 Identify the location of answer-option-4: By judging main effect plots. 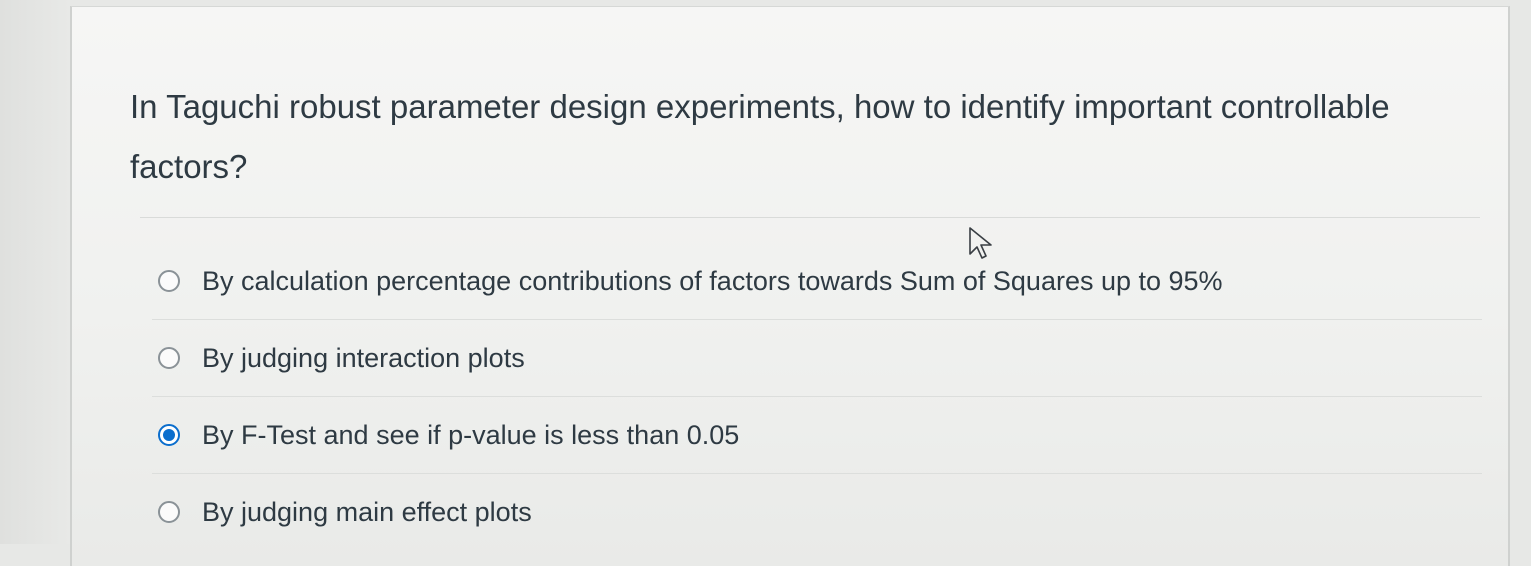
(817, 512).